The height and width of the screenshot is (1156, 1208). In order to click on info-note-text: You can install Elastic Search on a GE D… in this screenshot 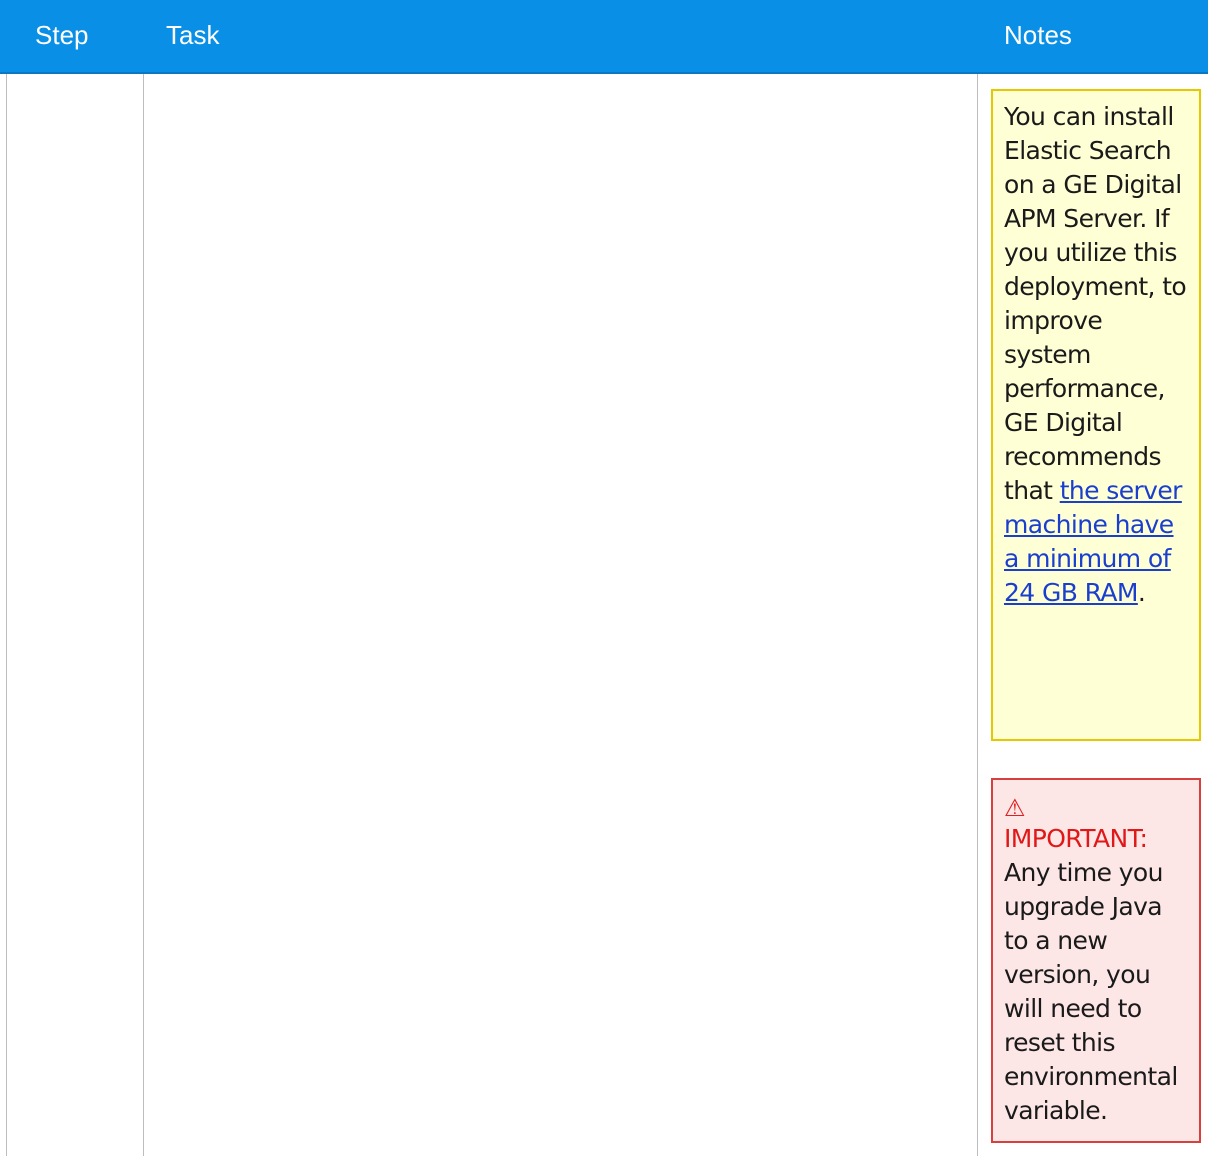, I will do `click(1096, 355)`.